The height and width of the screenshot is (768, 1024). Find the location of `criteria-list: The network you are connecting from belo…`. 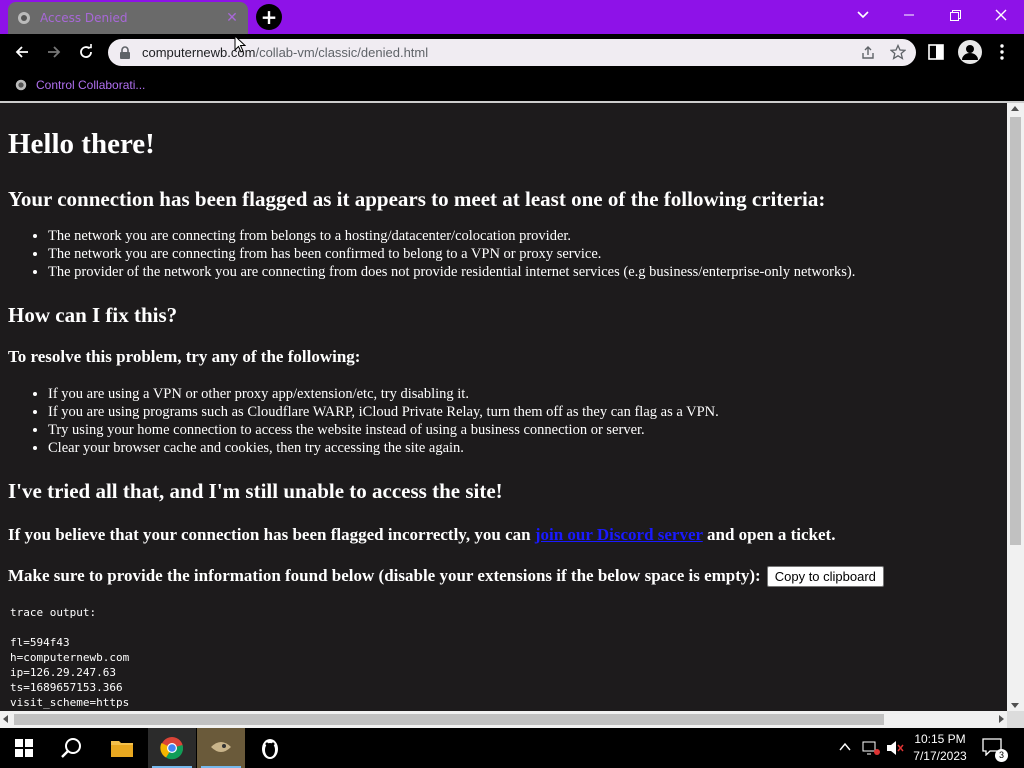

criteria-list: The network you are connecting from belo… is located at coordinates (503, 254).